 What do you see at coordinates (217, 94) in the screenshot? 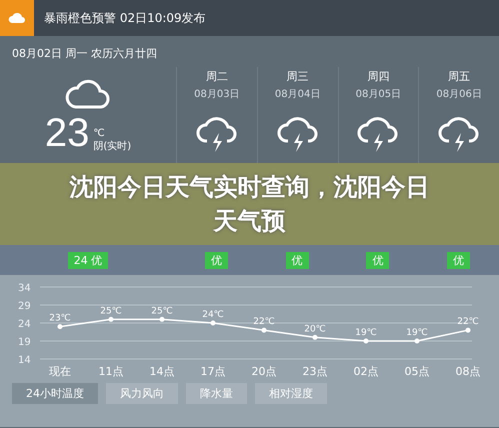
I see `date-text: 08月03日` at bounding box center [217, 94].